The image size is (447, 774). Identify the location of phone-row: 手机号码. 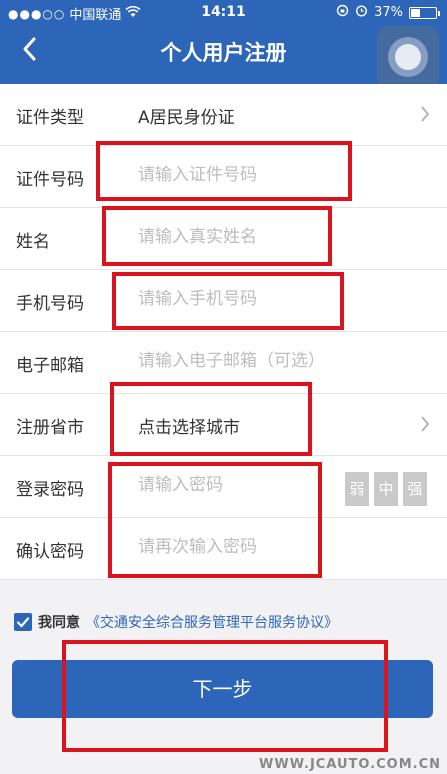
(223, 301).